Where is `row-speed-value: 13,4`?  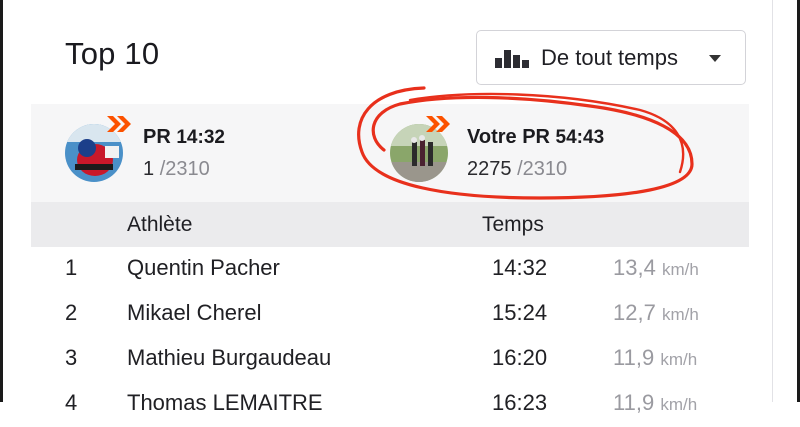
row-speed-value: 13,4 is located at coordinates (634, 267).